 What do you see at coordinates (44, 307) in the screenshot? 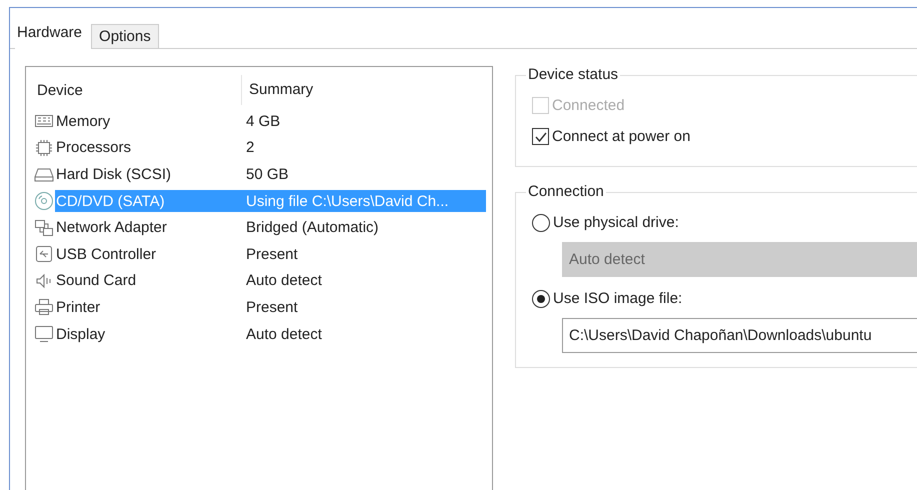
I see `printer-icon` at bounding box center [44, 307].